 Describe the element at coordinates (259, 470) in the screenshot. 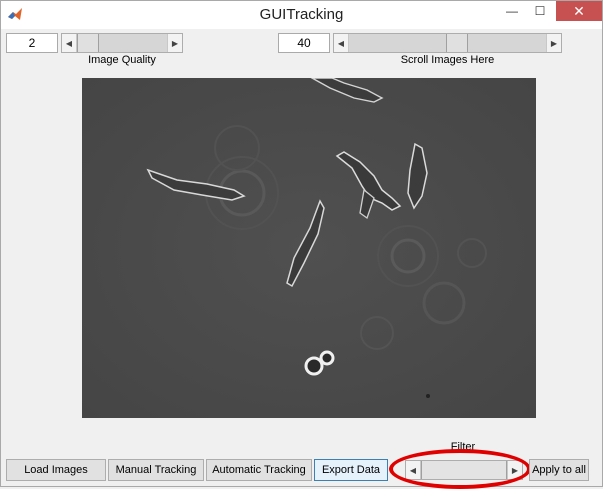

I see `automatic-tracking-button: Automatic Tracking` at that location.